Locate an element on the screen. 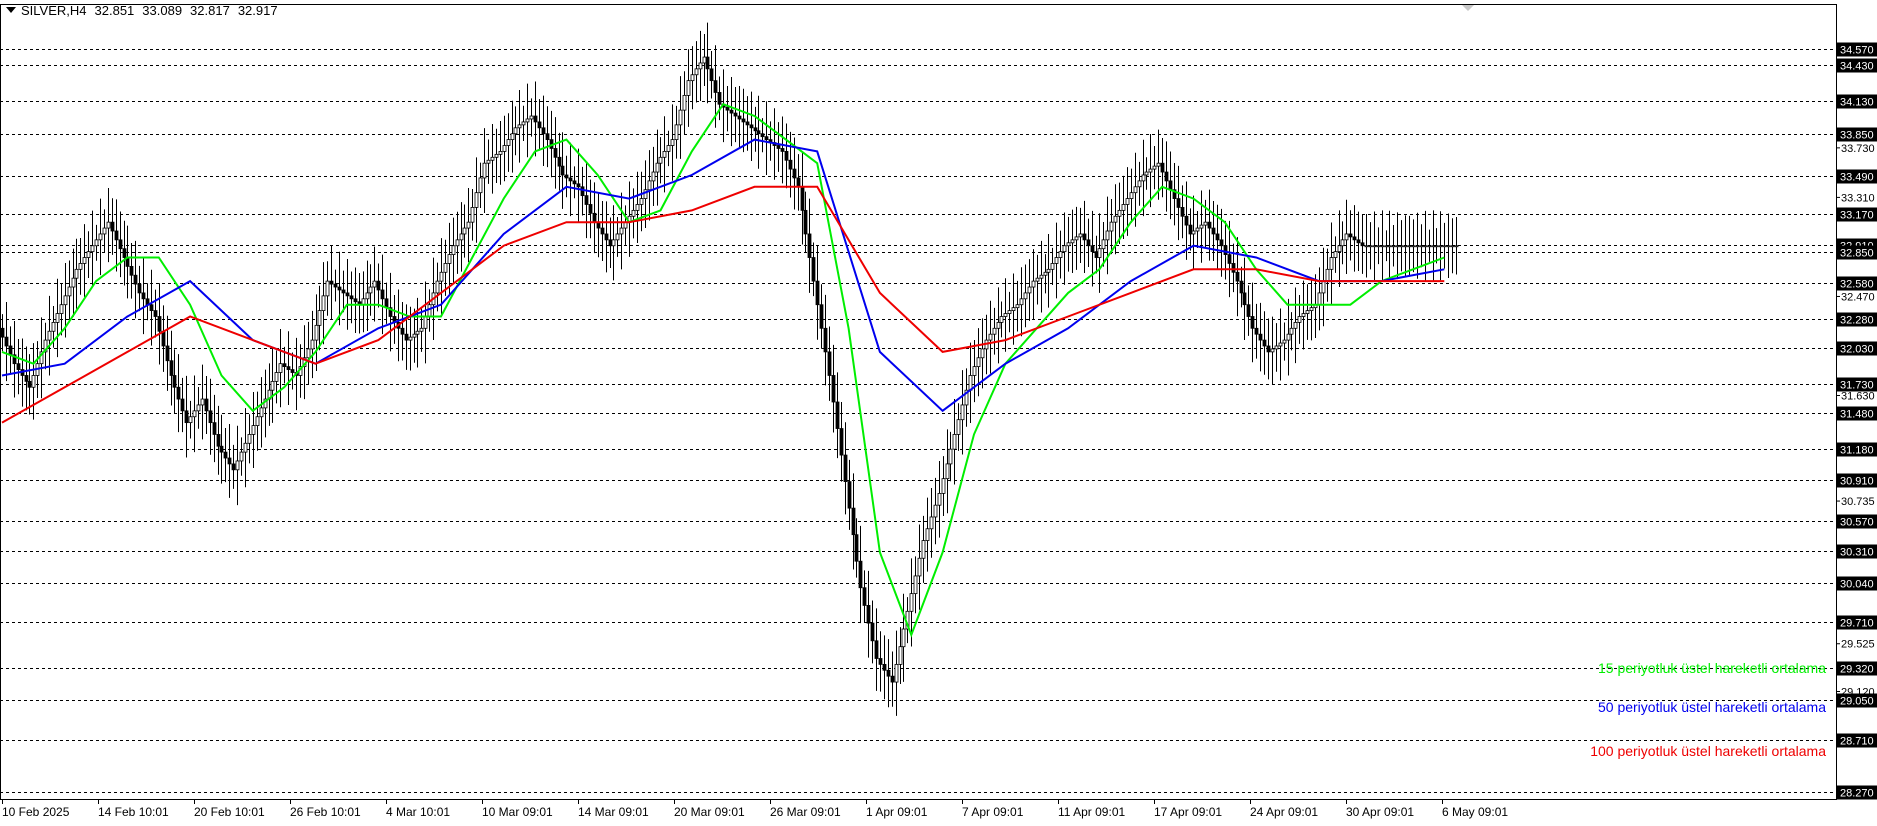 The width and height of the screenshot is (1877, 826). level-label: 29.320 is located at coordinates (1857, 670).